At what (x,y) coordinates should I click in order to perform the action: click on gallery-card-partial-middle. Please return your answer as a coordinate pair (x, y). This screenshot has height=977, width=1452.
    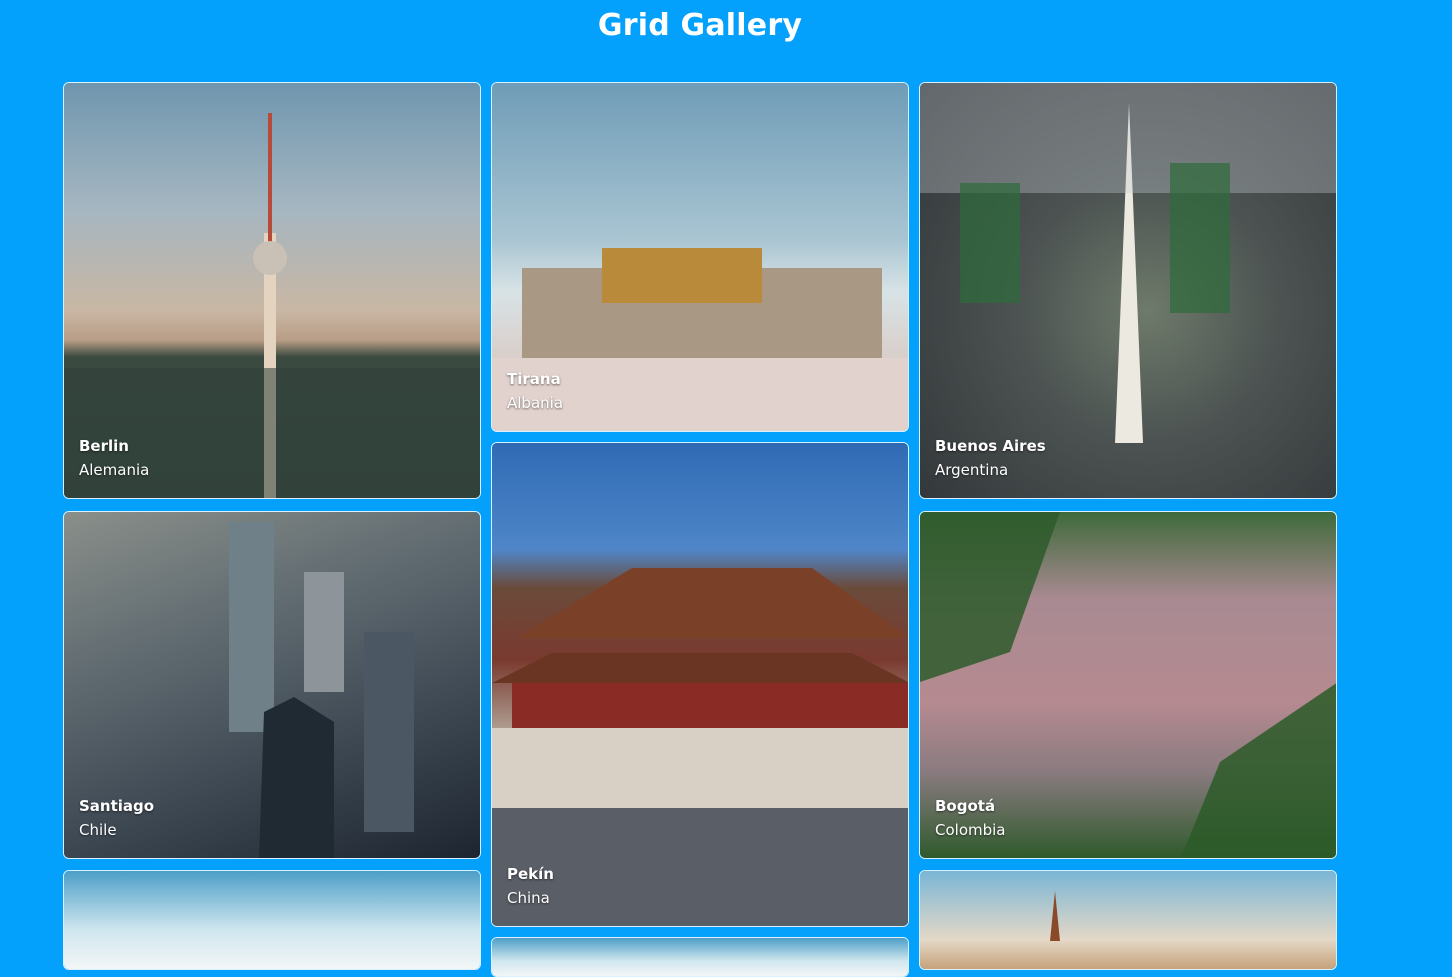
    Looking at the image, I should click on (700, 957).